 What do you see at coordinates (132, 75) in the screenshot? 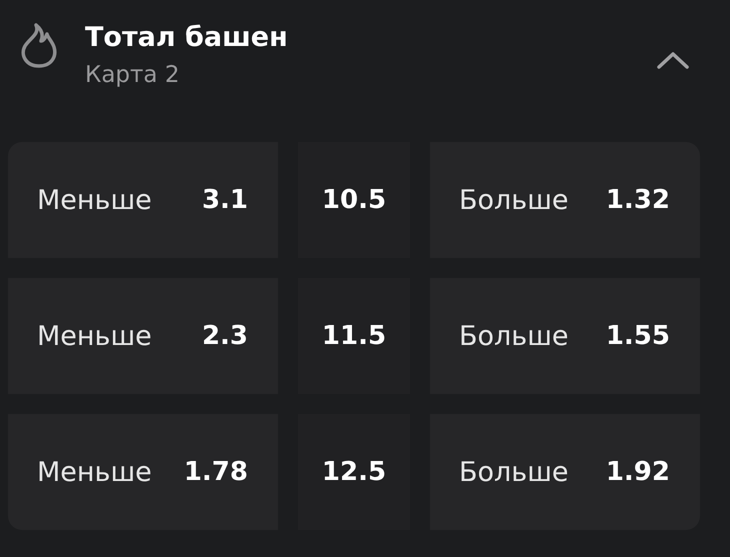
I see `market-subtitle: Карта 2` at bounding box center [132, 75].